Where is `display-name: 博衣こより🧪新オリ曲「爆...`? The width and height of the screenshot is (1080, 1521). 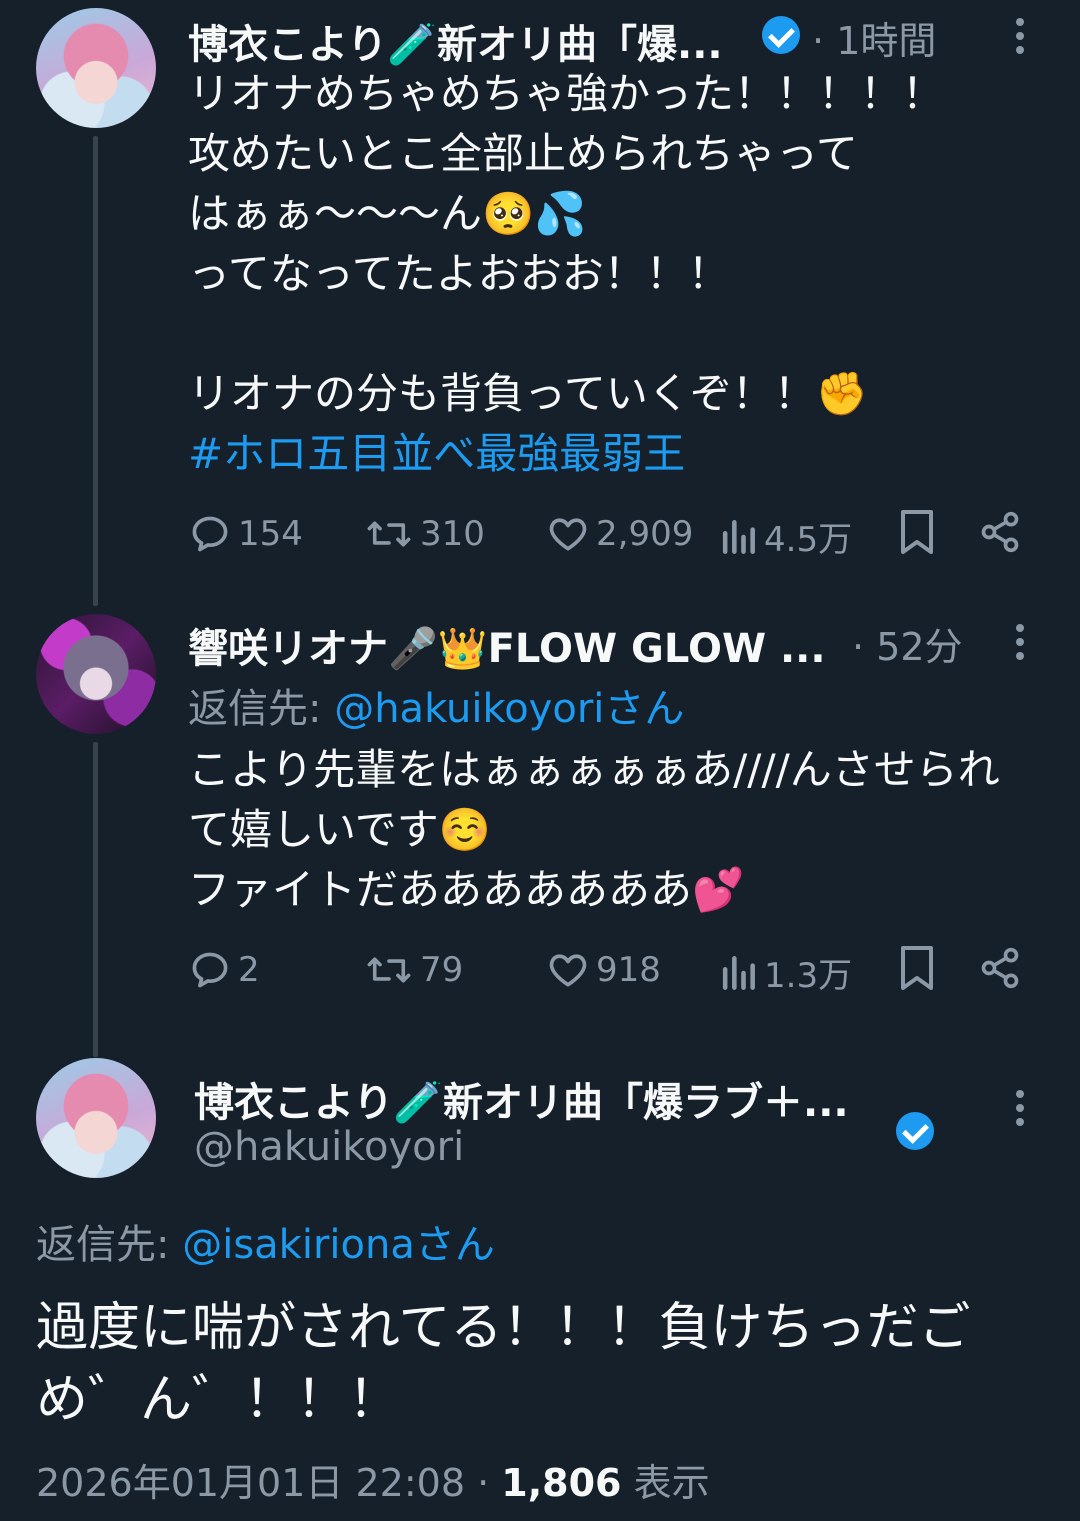
display-name: 博衣こより🧪新オリ曲「爆... is located at coordinates (455, 41).